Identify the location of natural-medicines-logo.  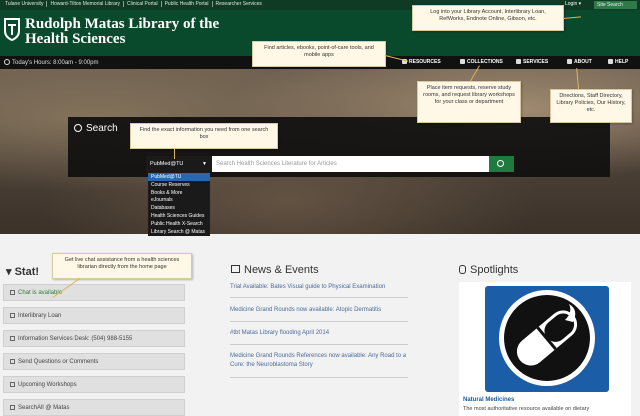
(547, 339).